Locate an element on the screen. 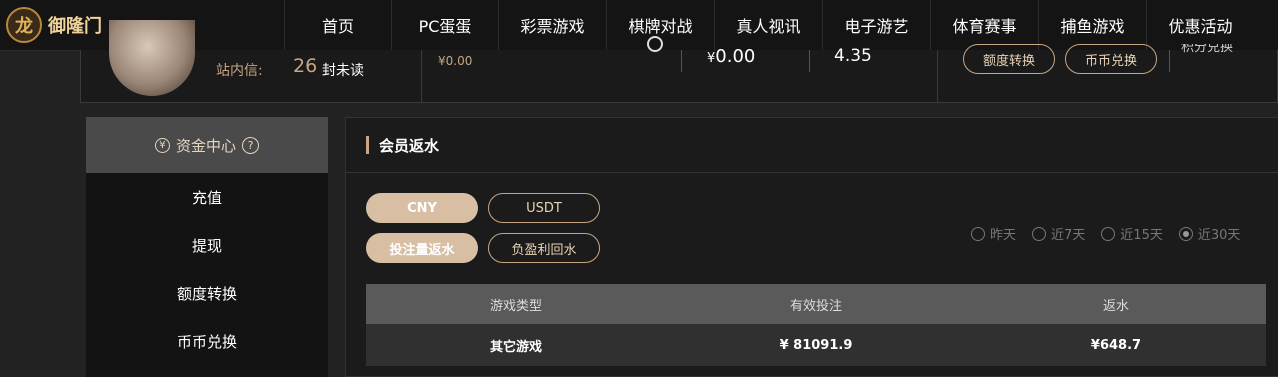 The height and width of the screenshot is (377, 1278). range-15-days: 近15天 is located at coordinates (1132, 233).